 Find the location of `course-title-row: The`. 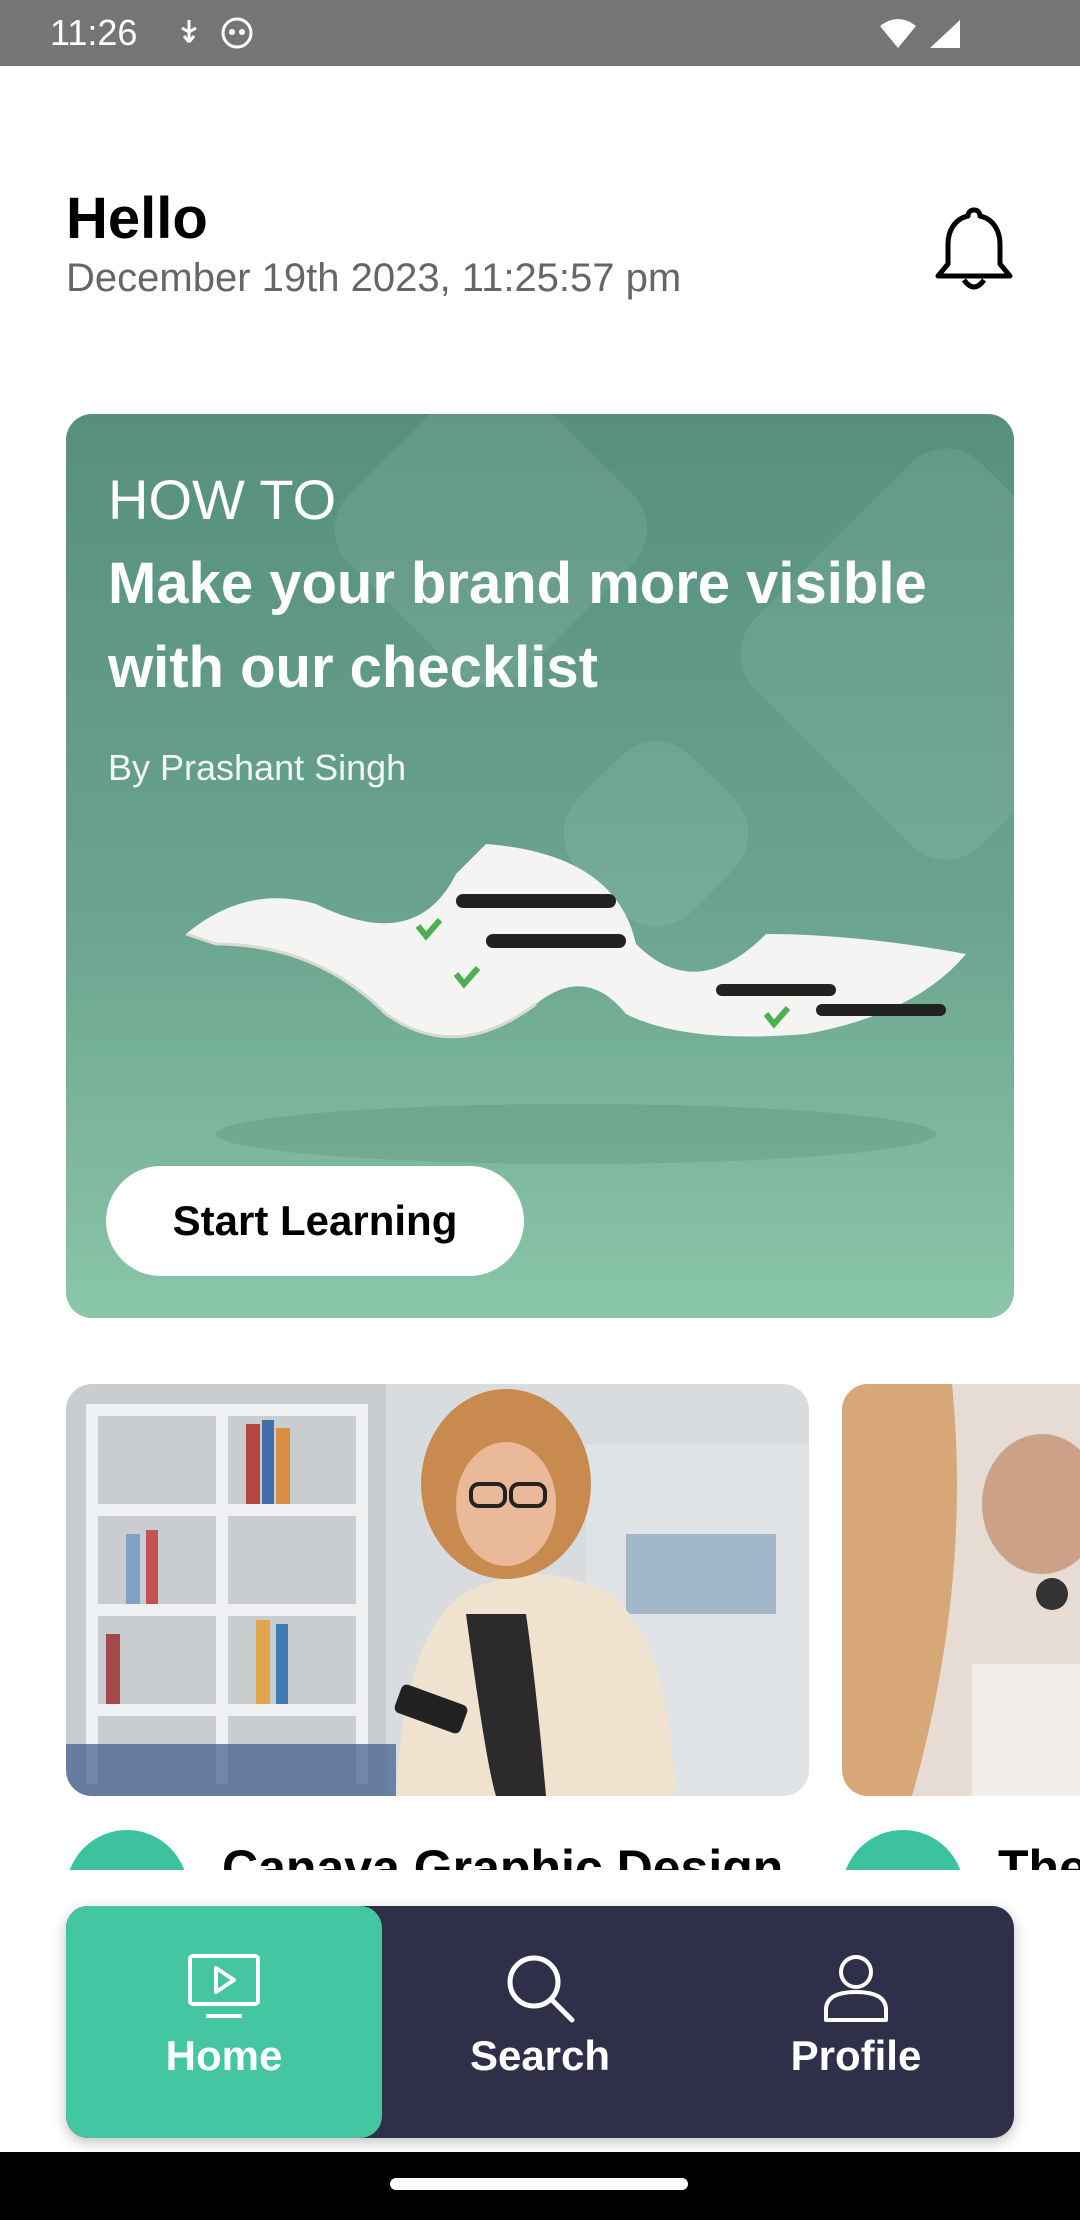

course-title-row: The is located at coordinates (961, 1850).